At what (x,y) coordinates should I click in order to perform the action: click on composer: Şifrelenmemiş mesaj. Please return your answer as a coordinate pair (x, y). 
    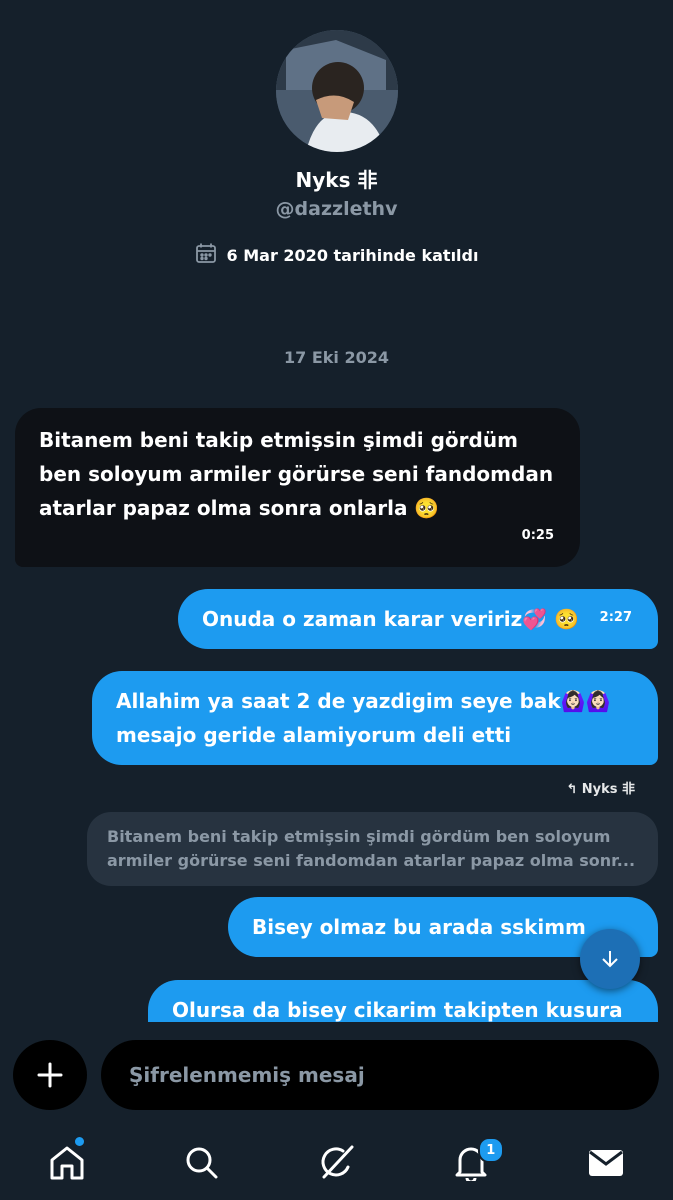
    Looking at the image, I should click on (336, 1075).